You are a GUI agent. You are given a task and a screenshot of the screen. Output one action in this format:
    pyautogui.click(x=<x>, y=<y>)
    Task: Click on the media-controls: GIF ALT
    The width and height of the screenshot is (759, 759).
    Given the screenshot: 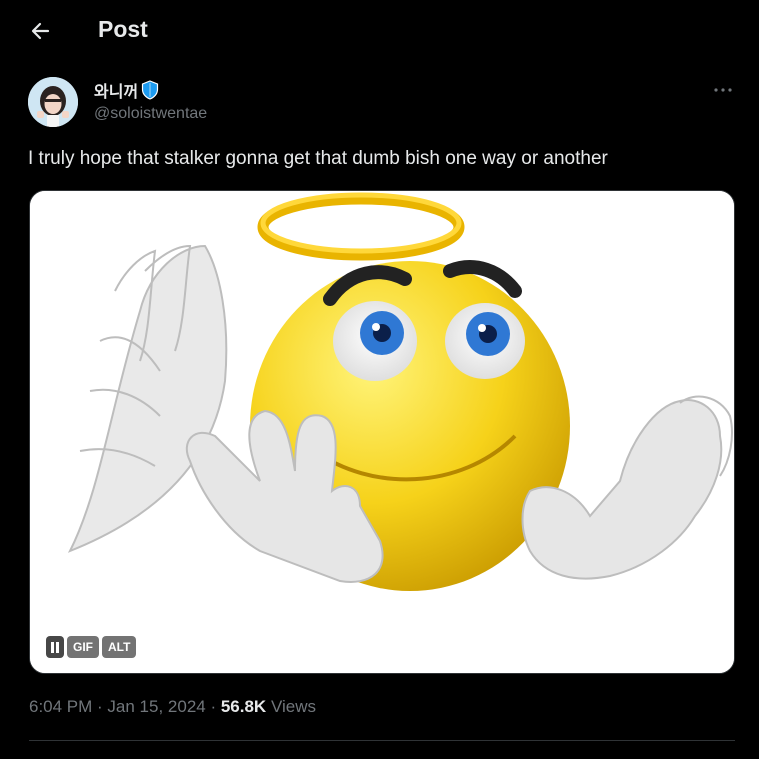 What is the action you would take?
    pyautogui.click(x=91, y=647)
    